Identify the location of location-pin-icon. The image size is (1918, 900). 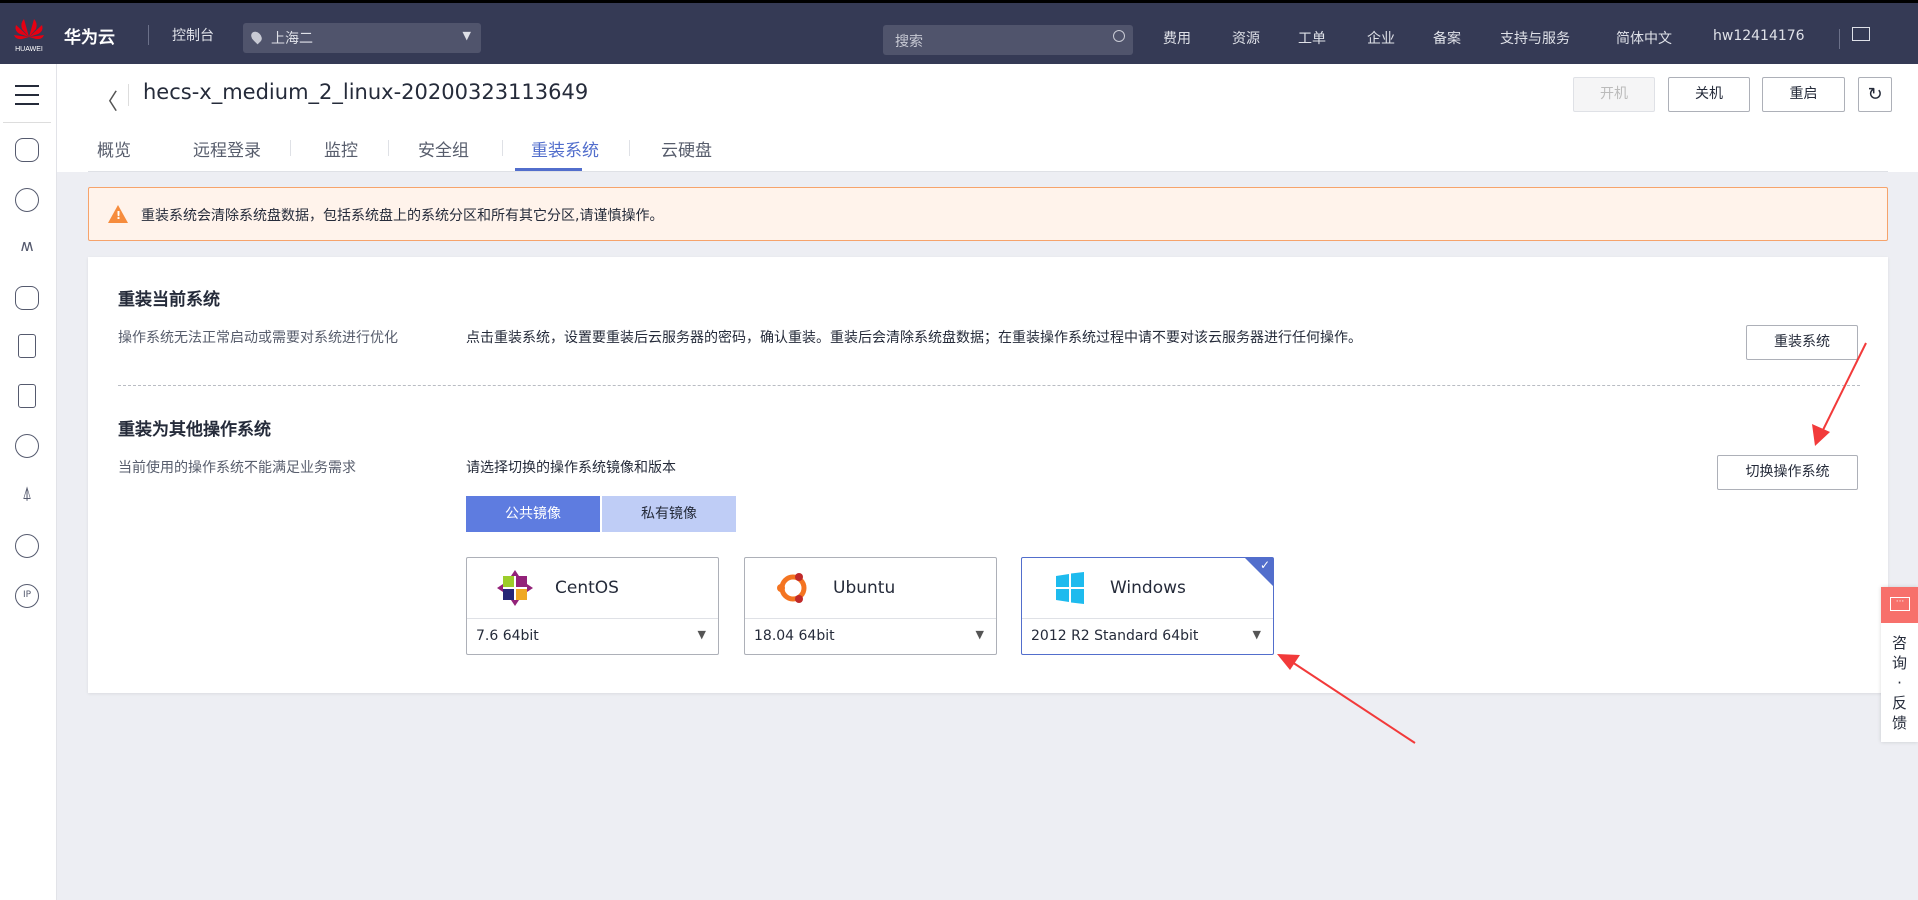
(256, 37).